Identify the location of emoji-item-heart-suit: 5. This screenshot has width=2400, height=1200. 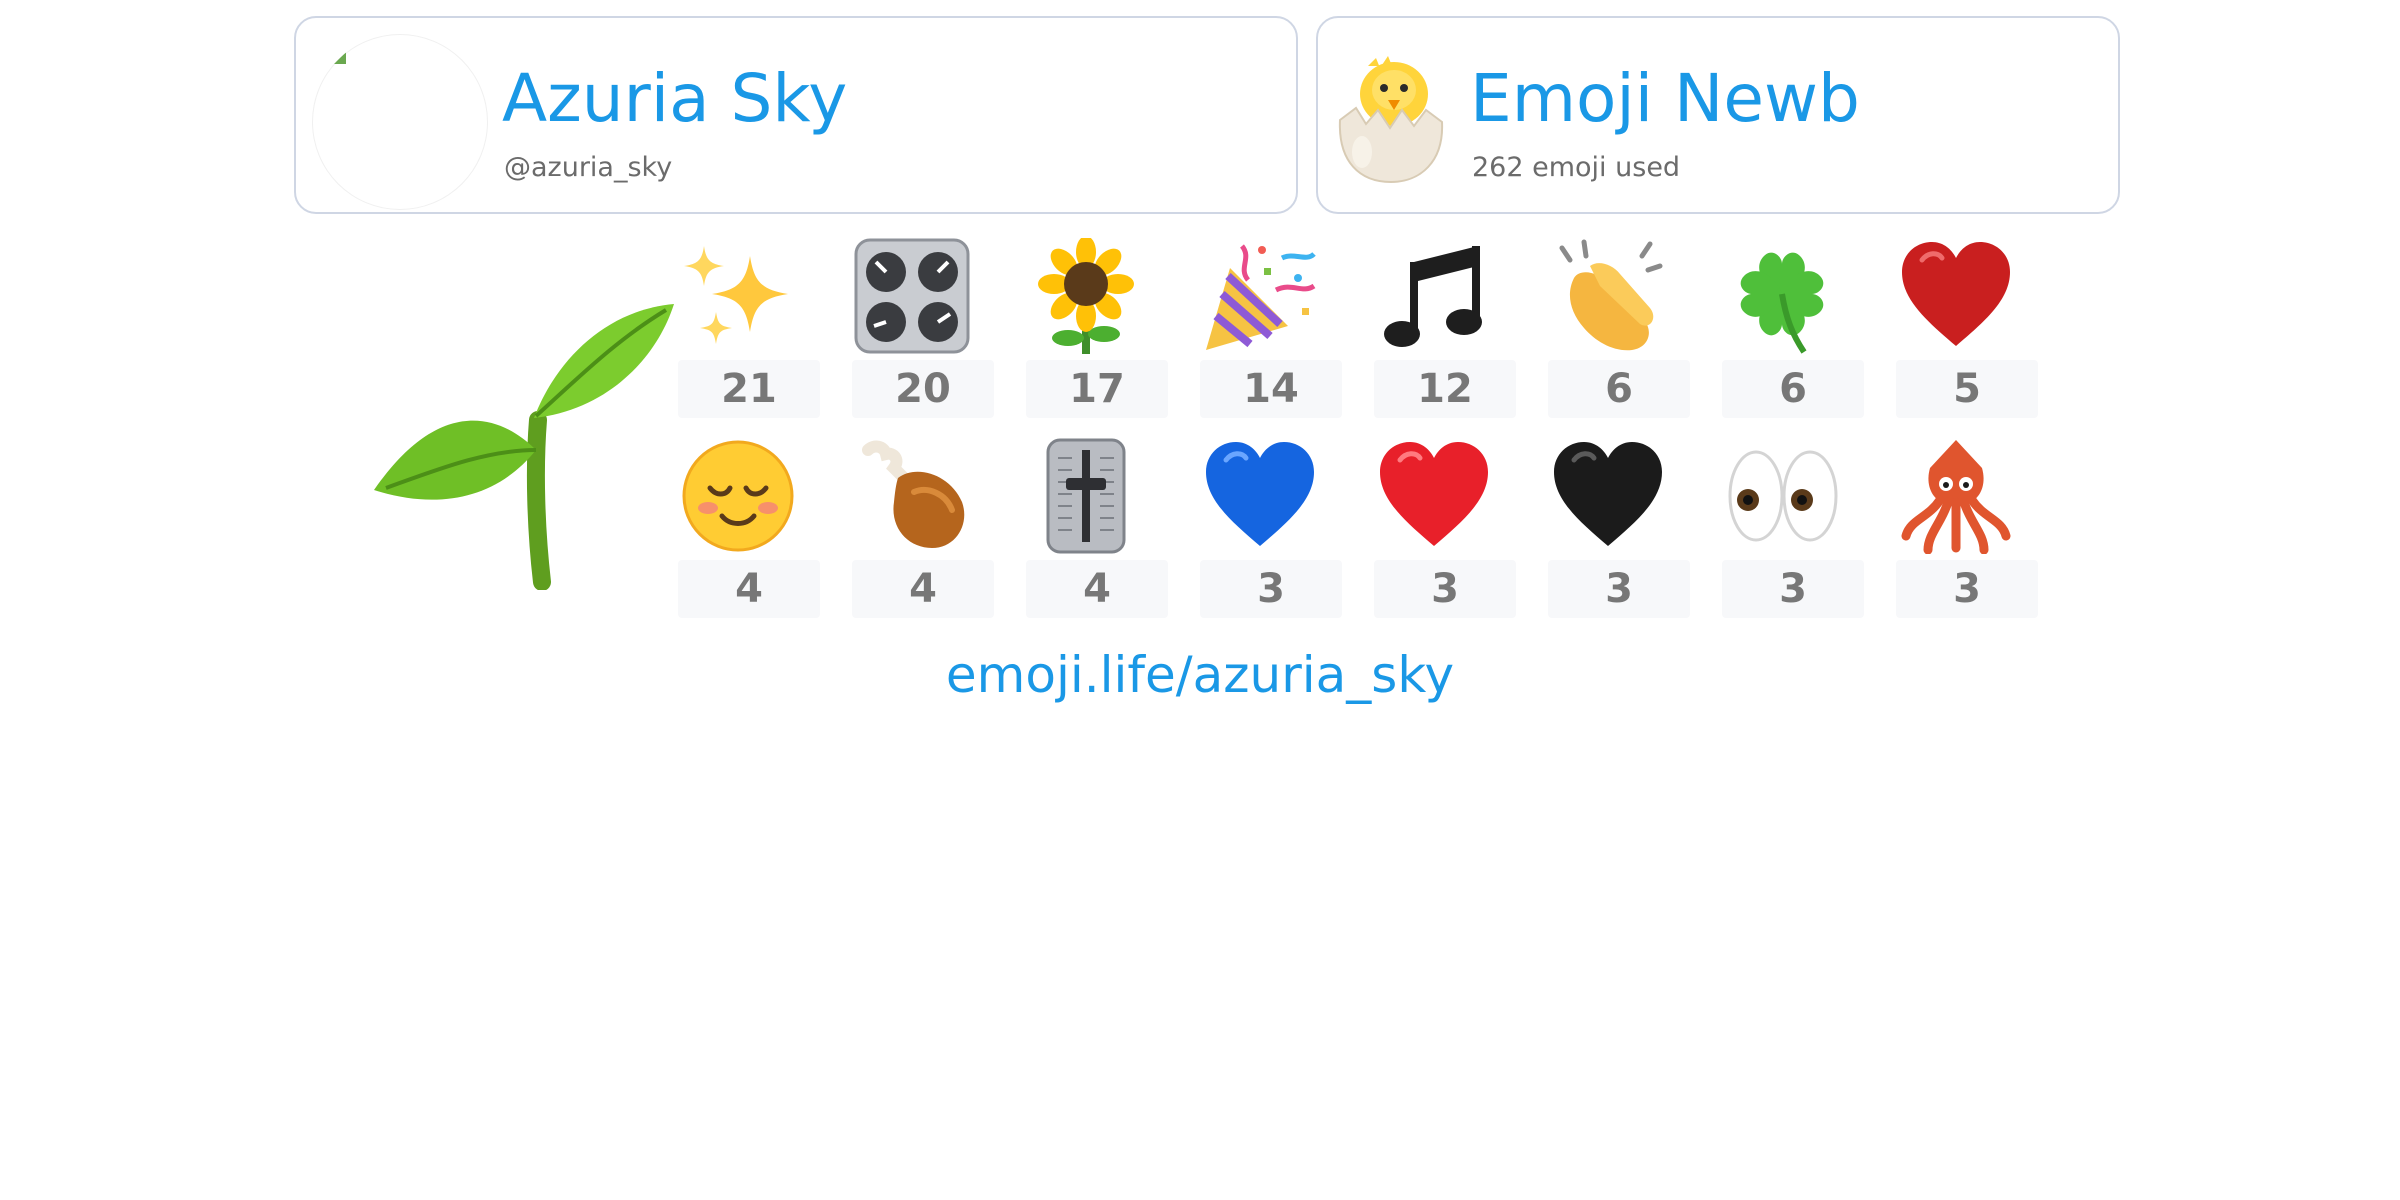
(1967, 329).